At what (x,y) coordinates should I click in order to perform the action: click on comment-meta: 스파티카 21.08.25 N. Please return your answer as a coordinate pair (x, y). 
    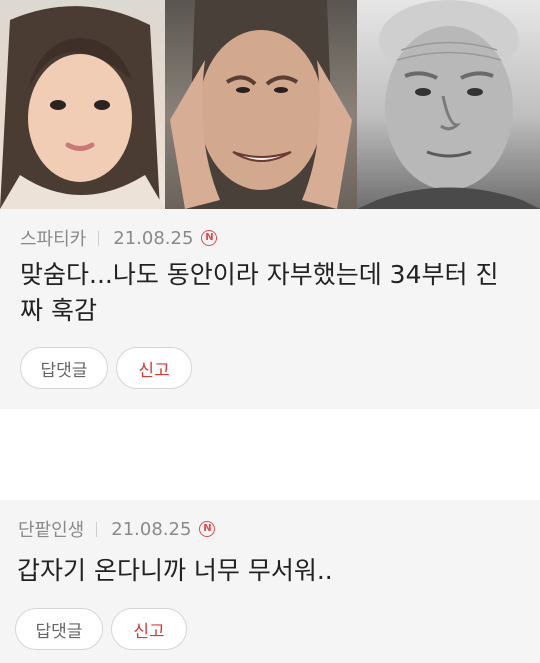
    Looking at the image, I should click on (119, 238).